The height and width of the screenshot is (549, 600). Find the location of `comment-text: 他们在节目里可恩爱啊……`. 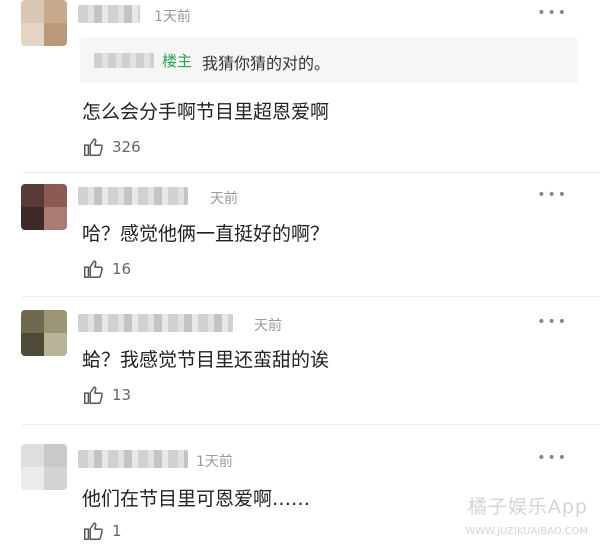

comment-text: 他们在节目里可恩爱啊…… is located at coordinates (196, 499).